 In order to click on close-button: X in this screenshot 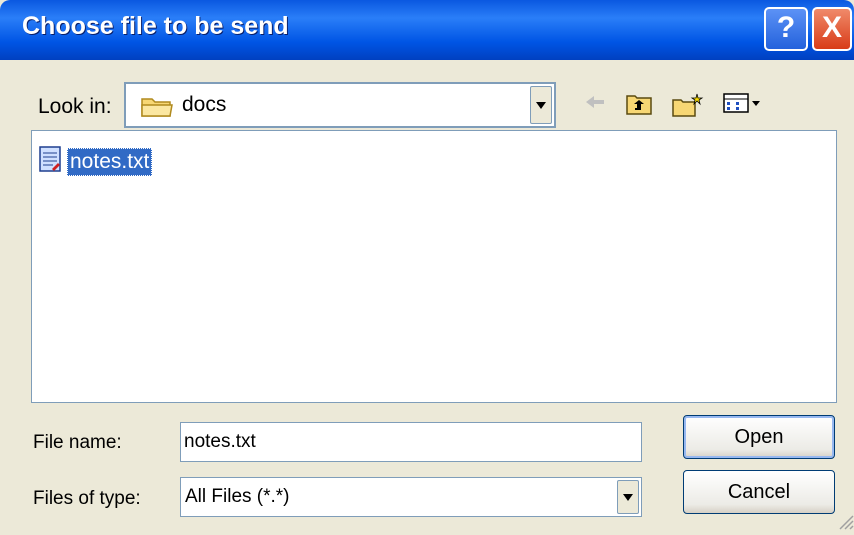, I will do `click(832, 29)`.